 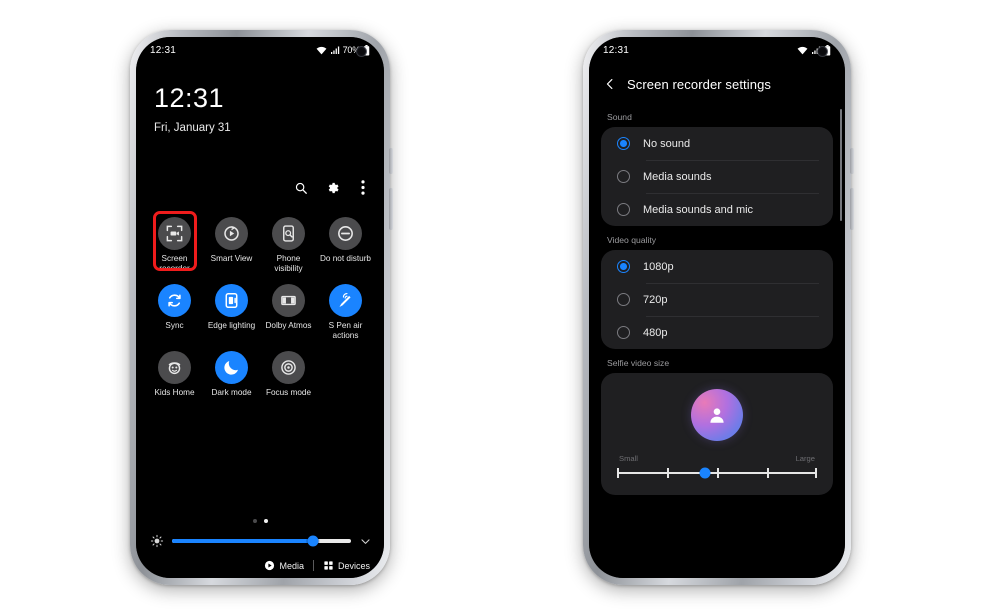 What do you see at coordinates (345, 258) in the screenshot?
I see `tile-label: Do not disturb` at bounding box center [345, 258].